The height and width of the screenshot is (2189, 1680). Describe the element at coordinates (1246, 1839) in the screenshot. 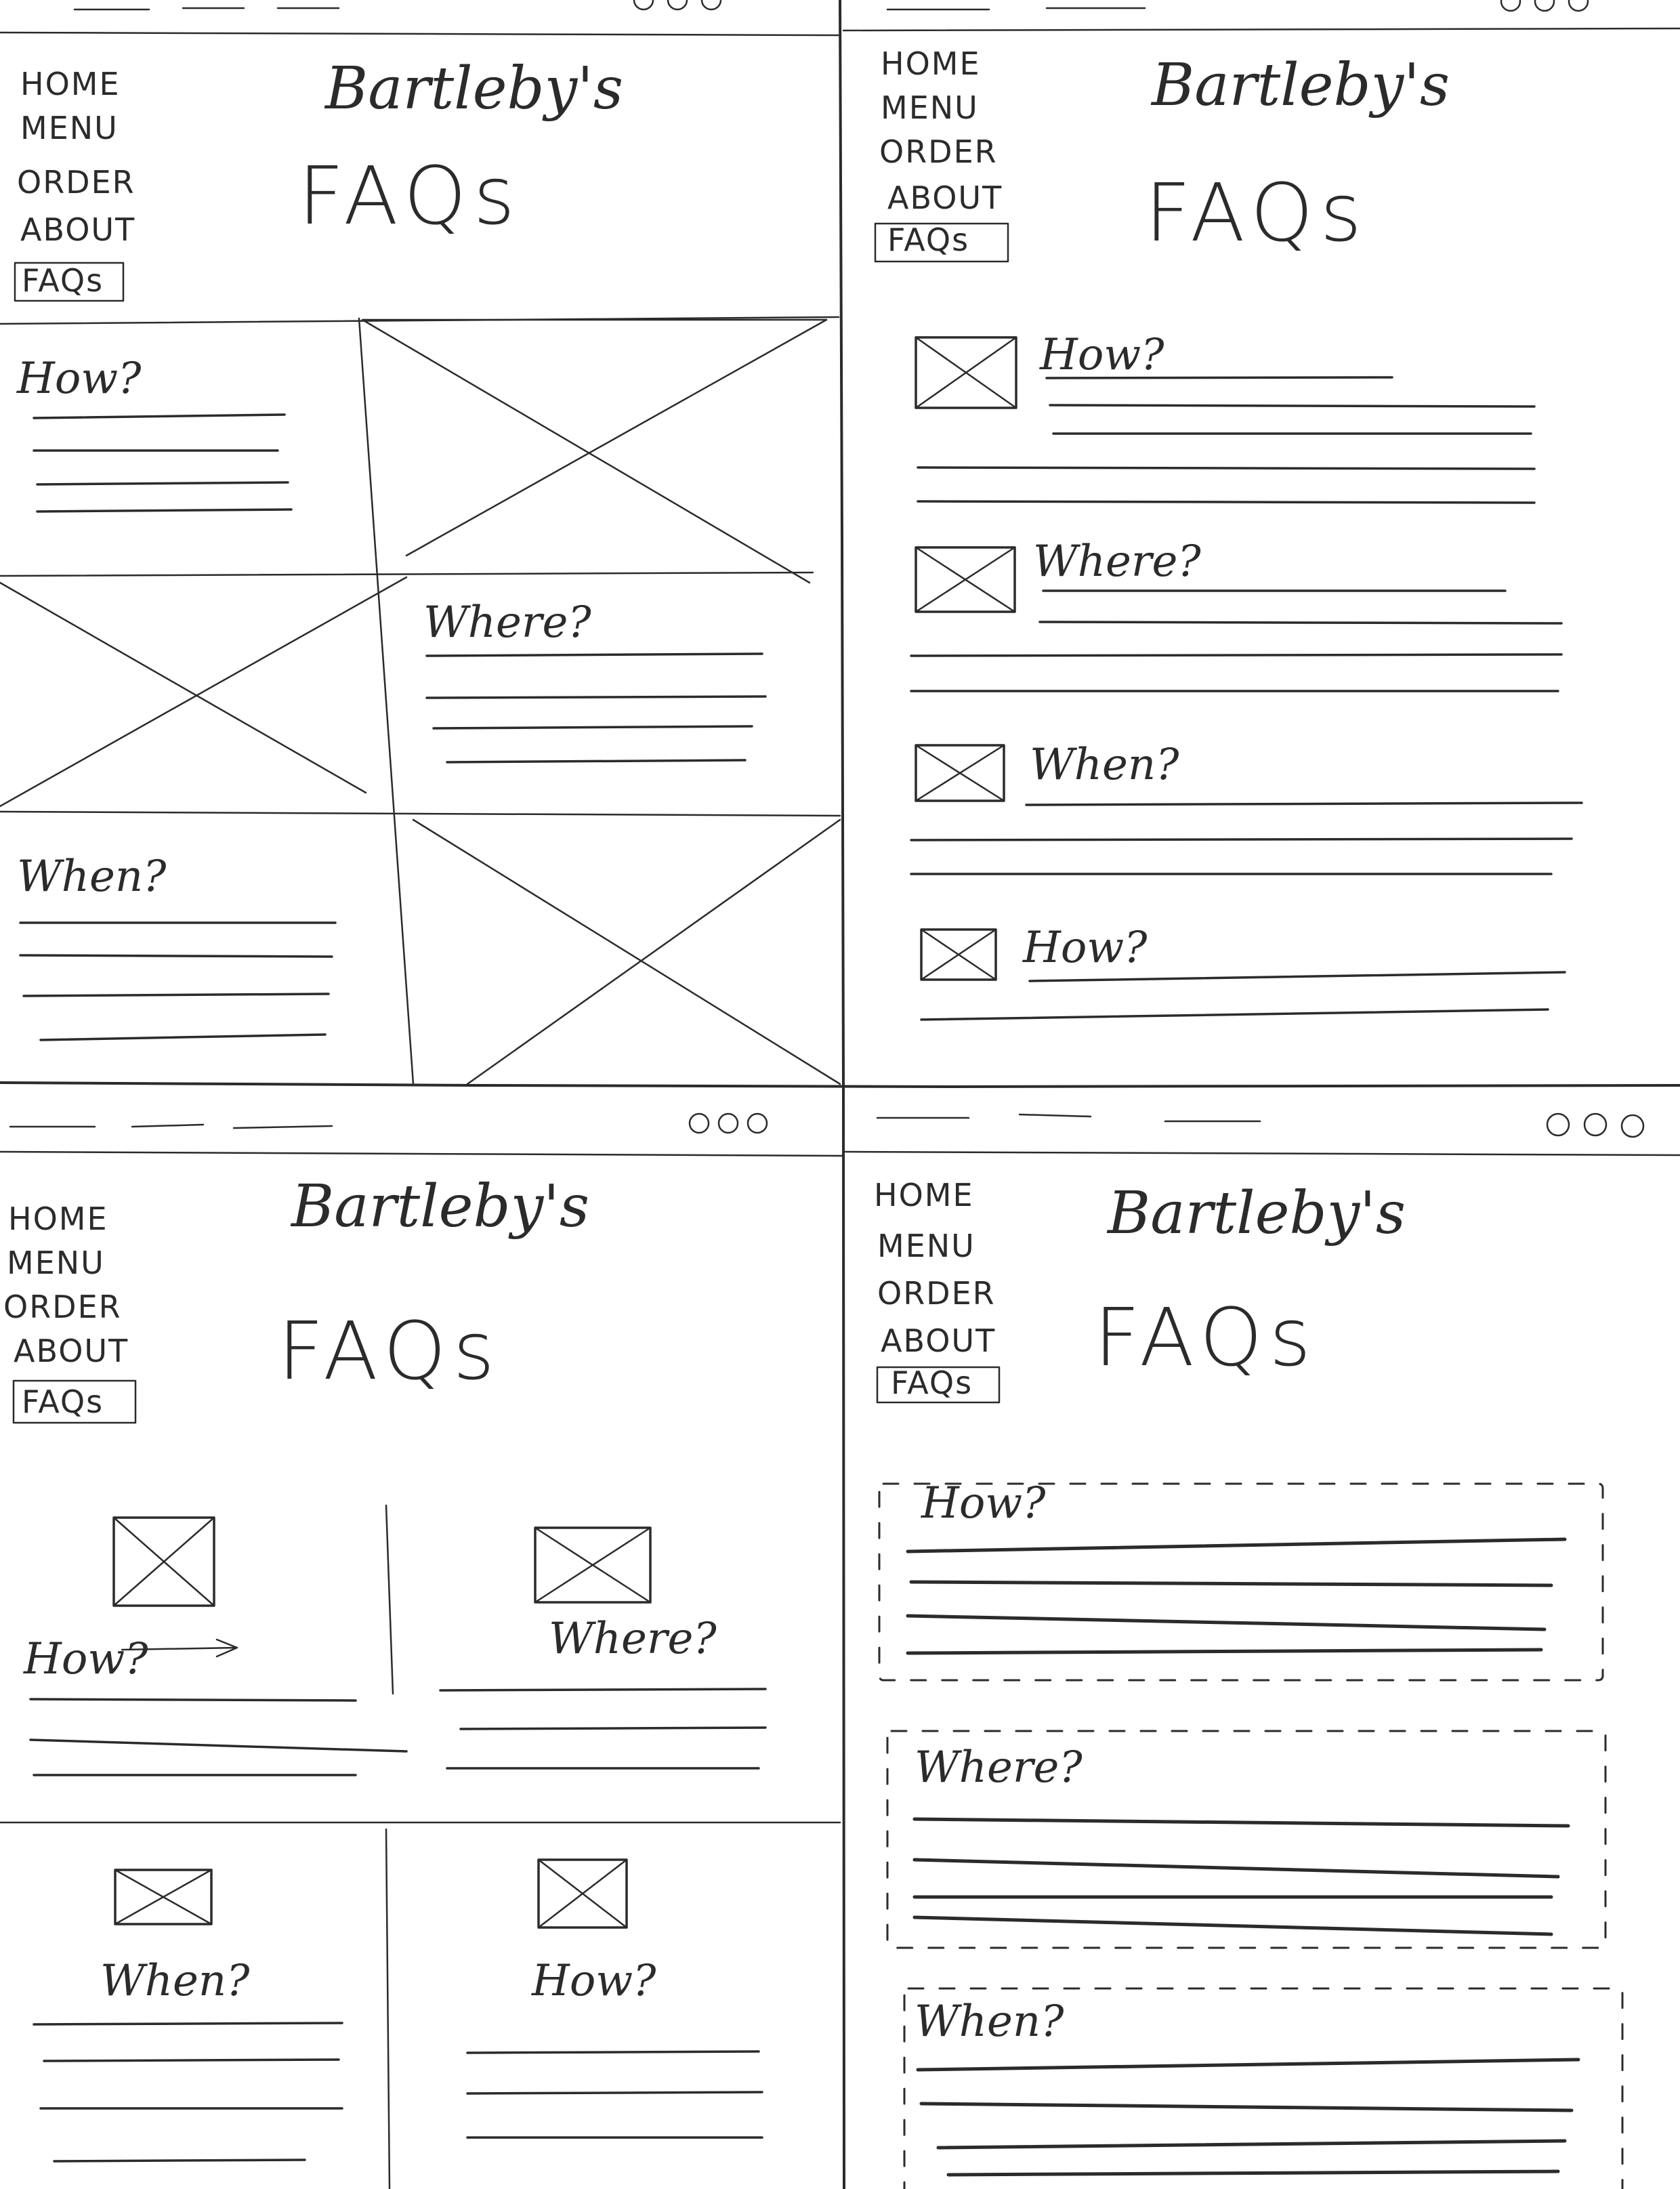

I see `faq-accordion-where: Where?` at that location.